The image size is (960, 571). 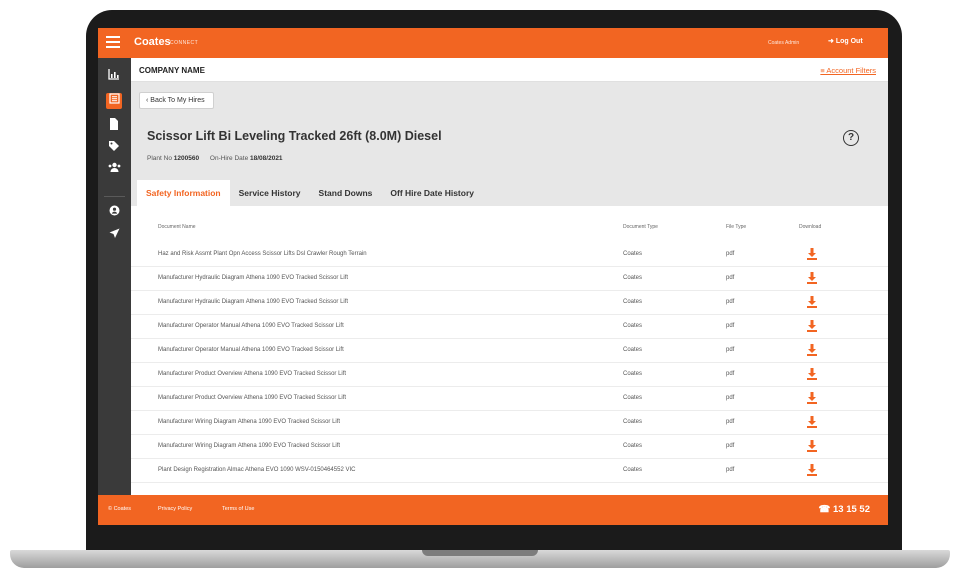 I want to click on chart-icon, so click(x=114, y=76).